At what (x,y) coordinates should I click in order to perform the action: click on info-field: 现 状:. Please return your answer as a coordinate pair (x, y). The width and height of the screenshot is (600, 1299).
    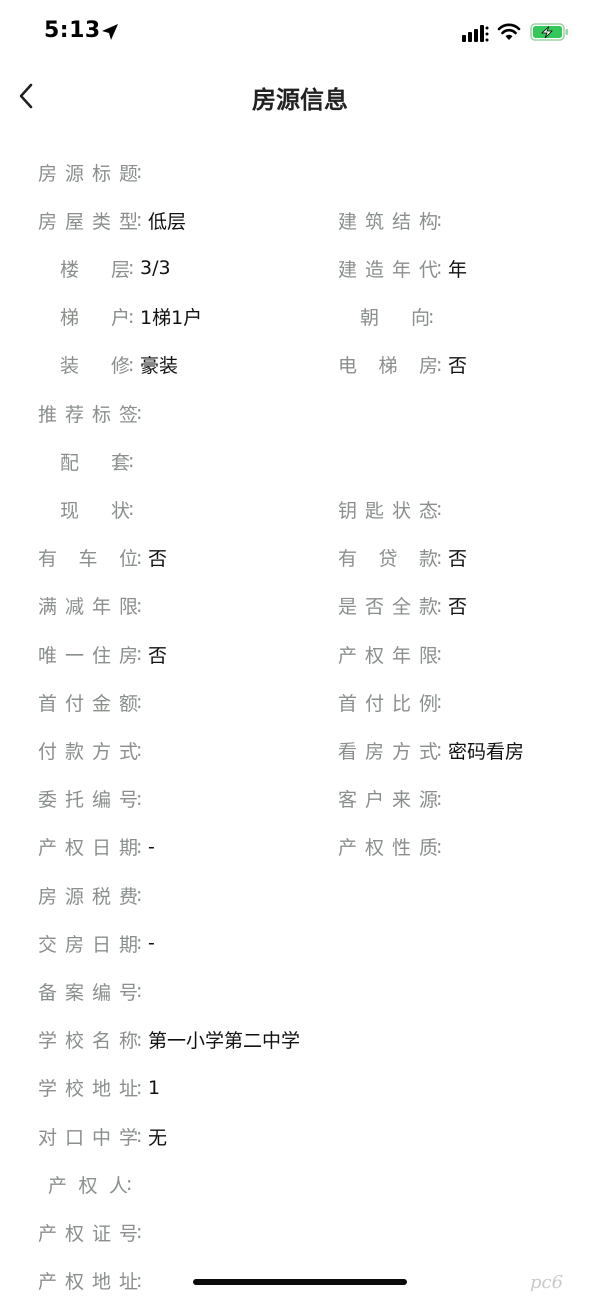
    Looking at the image, I should click on (89, 509).